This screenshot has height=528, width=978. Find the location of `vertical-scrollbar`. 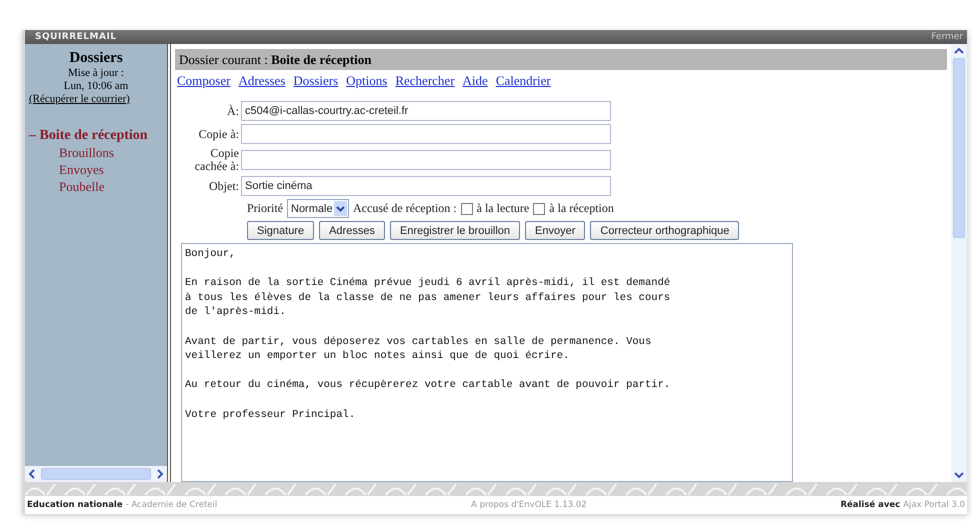

vertical-scrollbar is located at coordinates (959, 263).